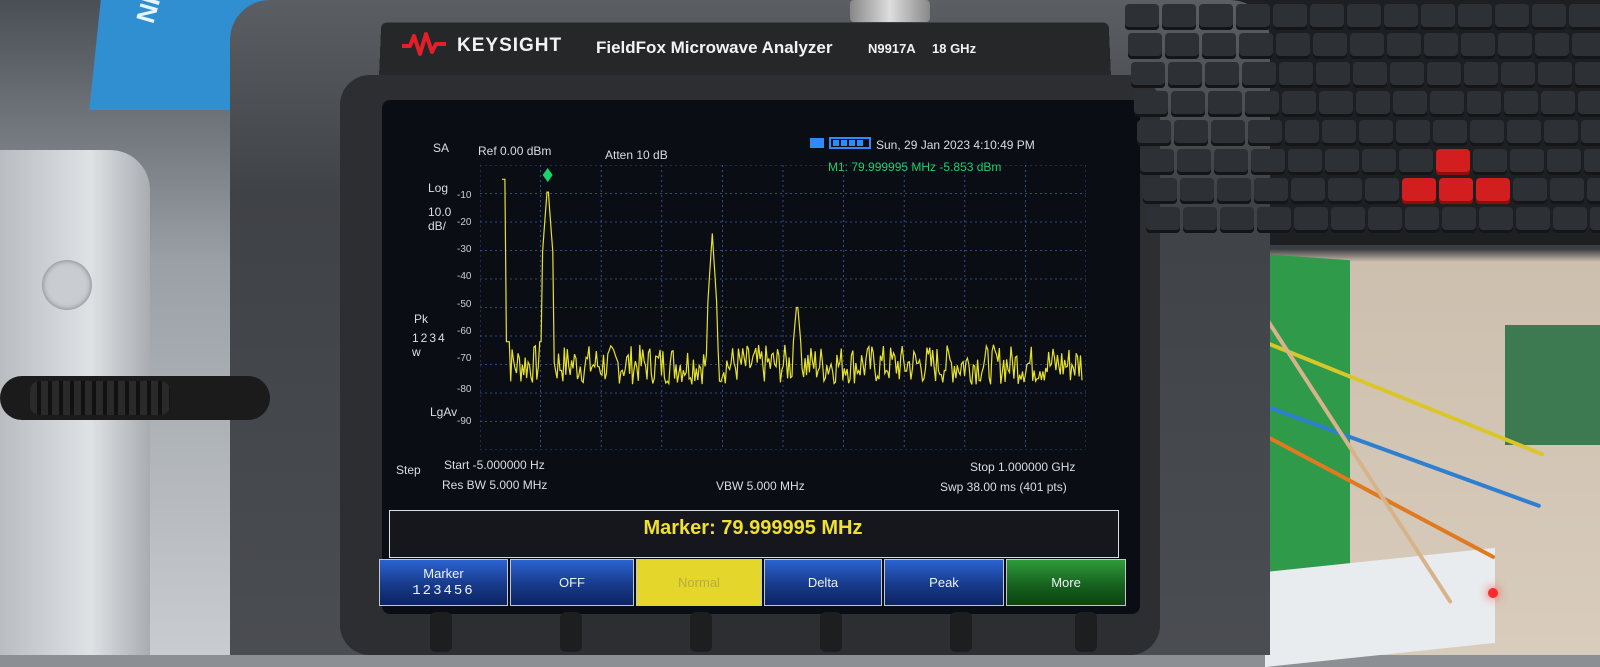 The image size is (1600, 667). I want to click on ref-level: Ref 0.00 dBm, so click(515, 151).